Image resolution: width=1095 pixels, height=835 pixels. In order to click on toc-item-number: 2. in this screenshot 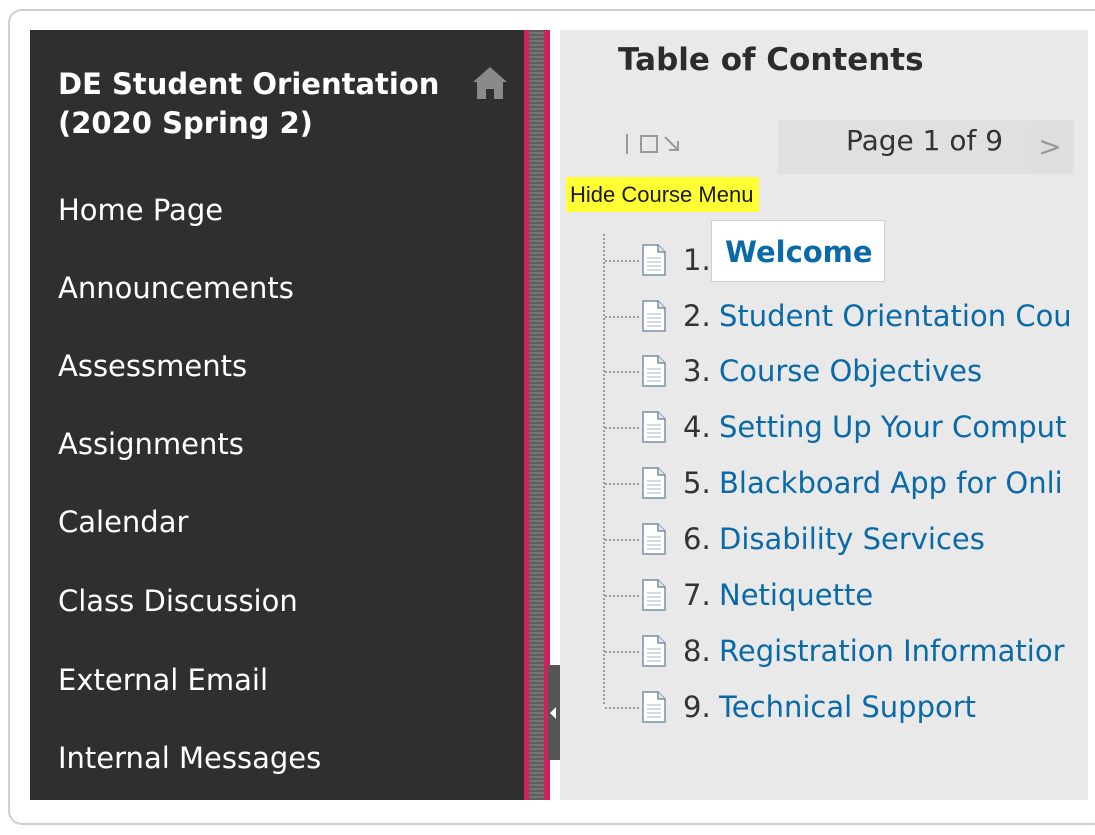, I will do `click(697, 316)`.